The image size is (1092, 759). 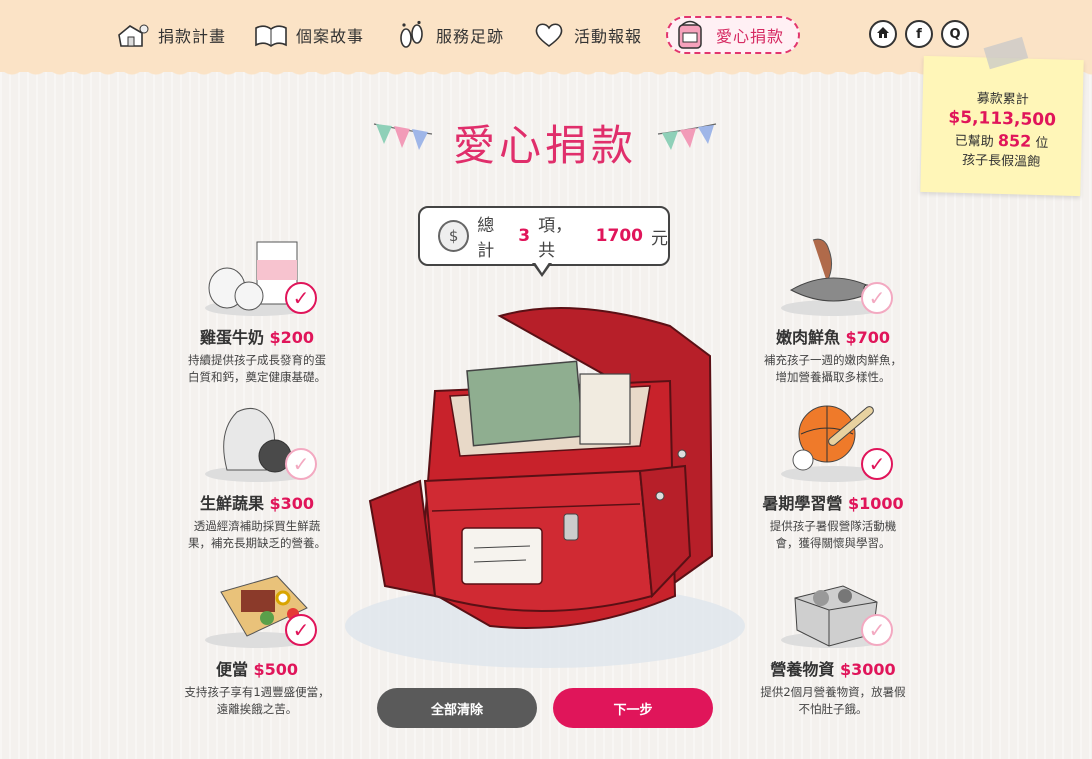 What do you see at coordinates (257, 609) in the screenshot?
I see `bento-illustration: ✓` at bounding box center [257, 609].